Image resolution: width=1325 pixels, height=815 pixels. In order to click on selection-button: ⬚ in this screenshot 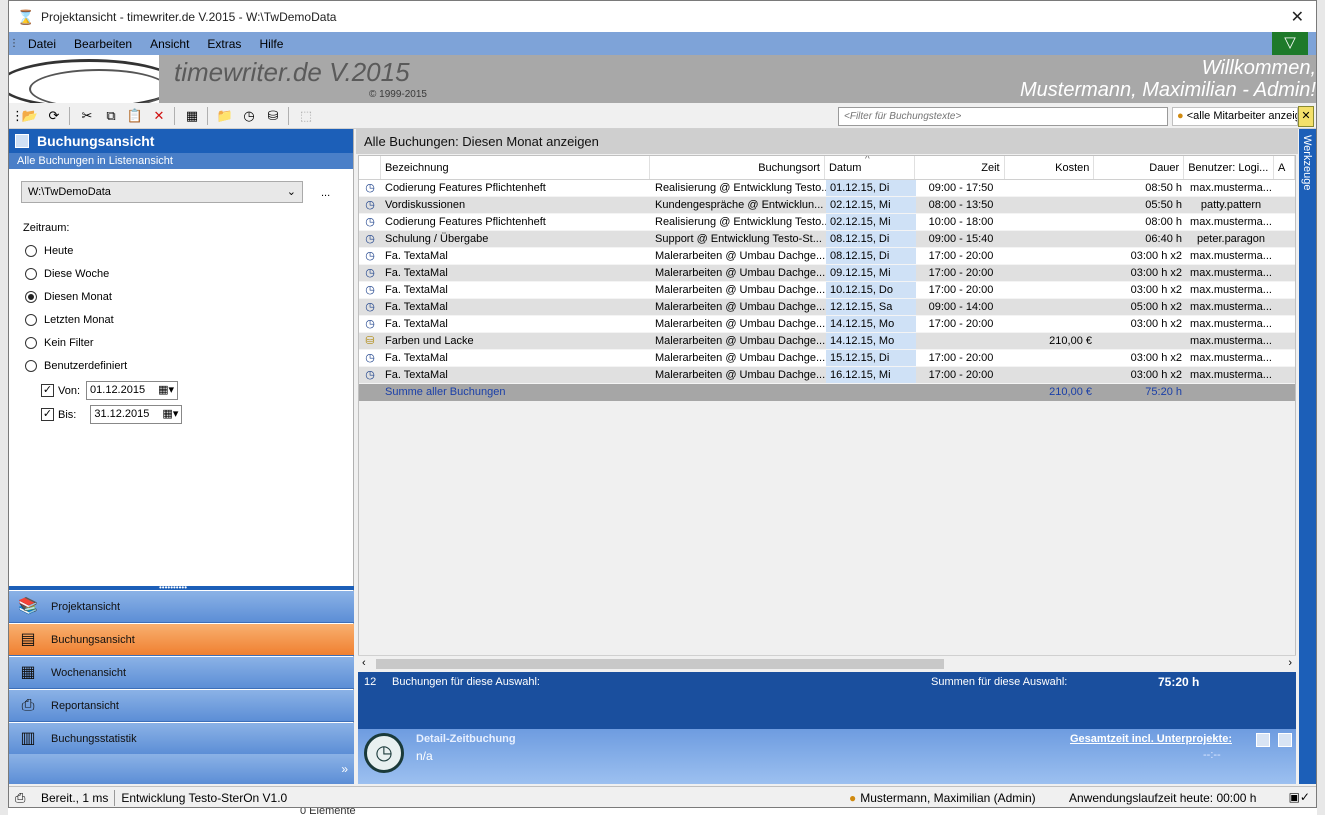, I will do `click(306, 116)`.